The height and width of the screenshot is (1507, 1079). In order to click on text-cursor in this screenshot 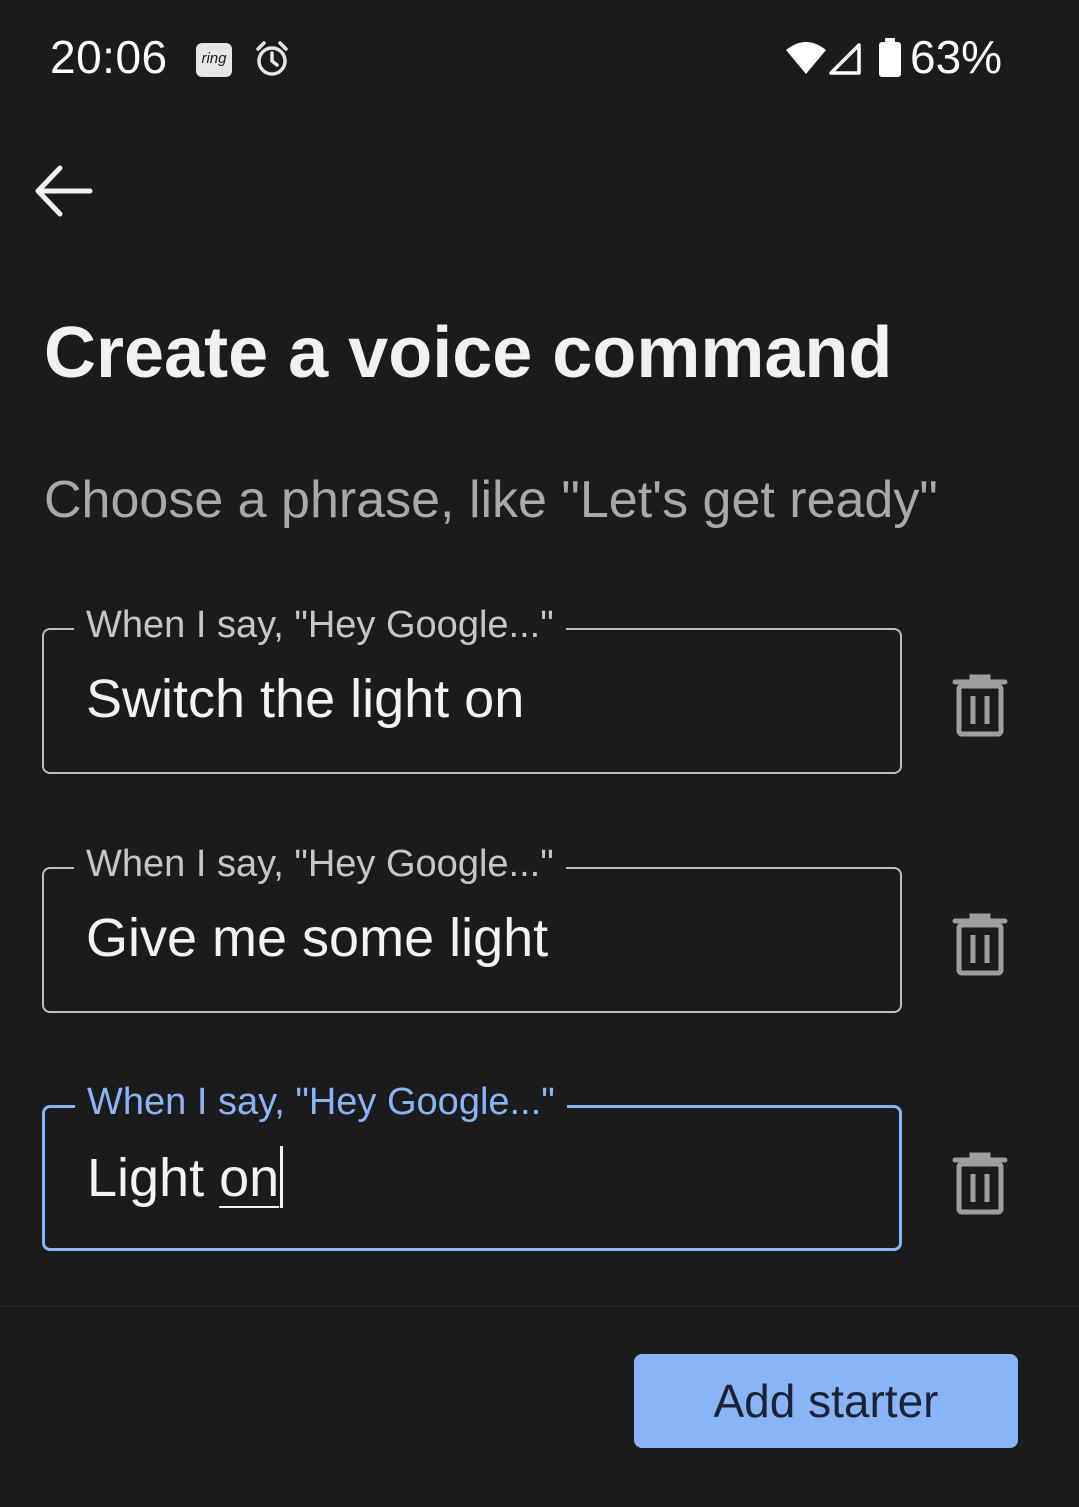, I will do `click(282, 1177)`.